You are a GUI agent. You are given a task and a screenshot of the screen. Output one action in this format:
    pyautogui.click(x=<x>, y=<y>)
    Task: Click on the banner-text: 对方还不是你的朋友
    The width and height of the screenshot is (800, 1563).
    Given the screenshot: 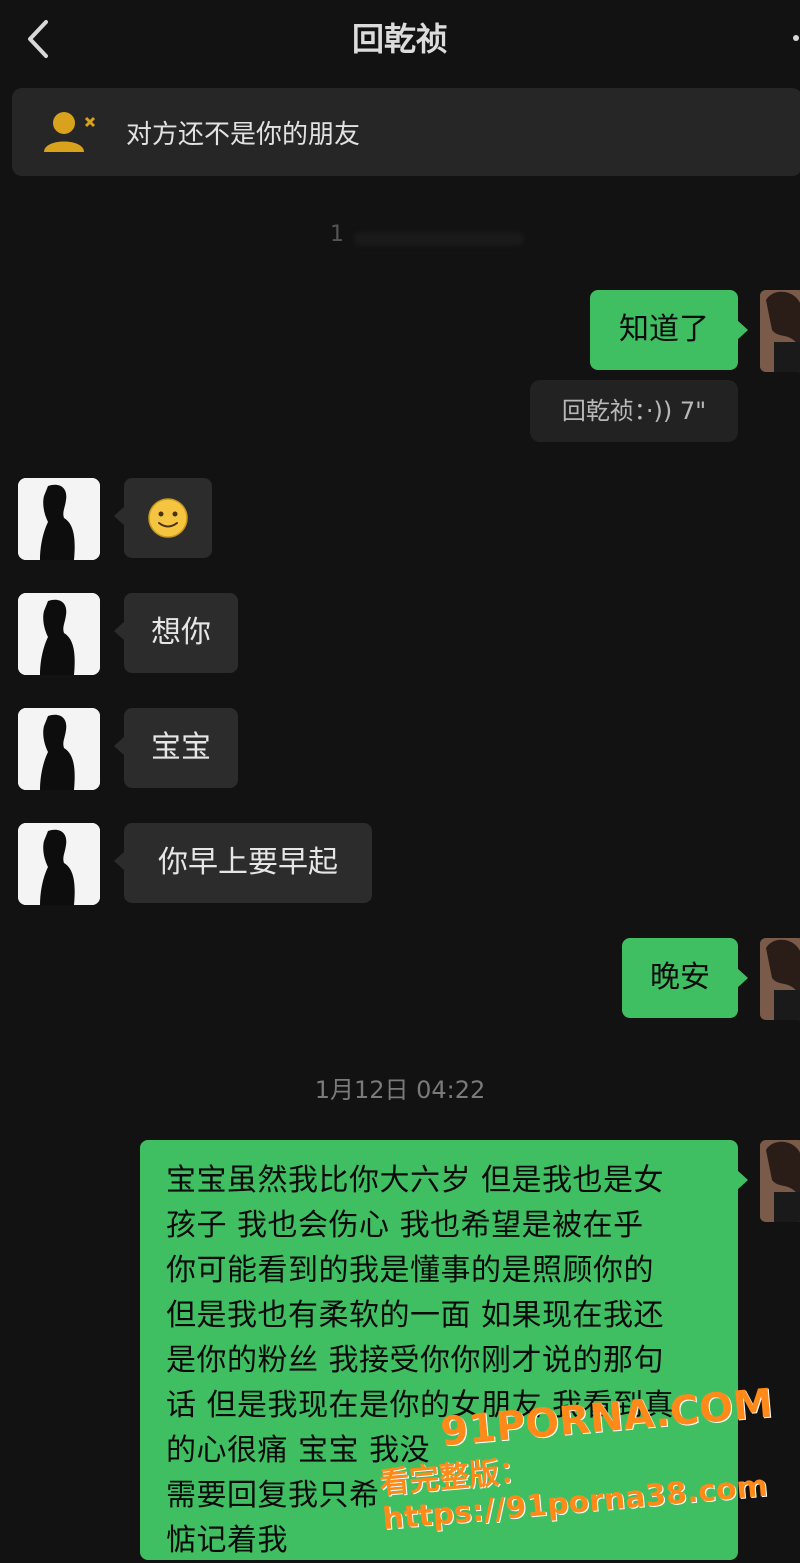 What is the action you would take?
    pyautogui.click(x=243, y=135)
    